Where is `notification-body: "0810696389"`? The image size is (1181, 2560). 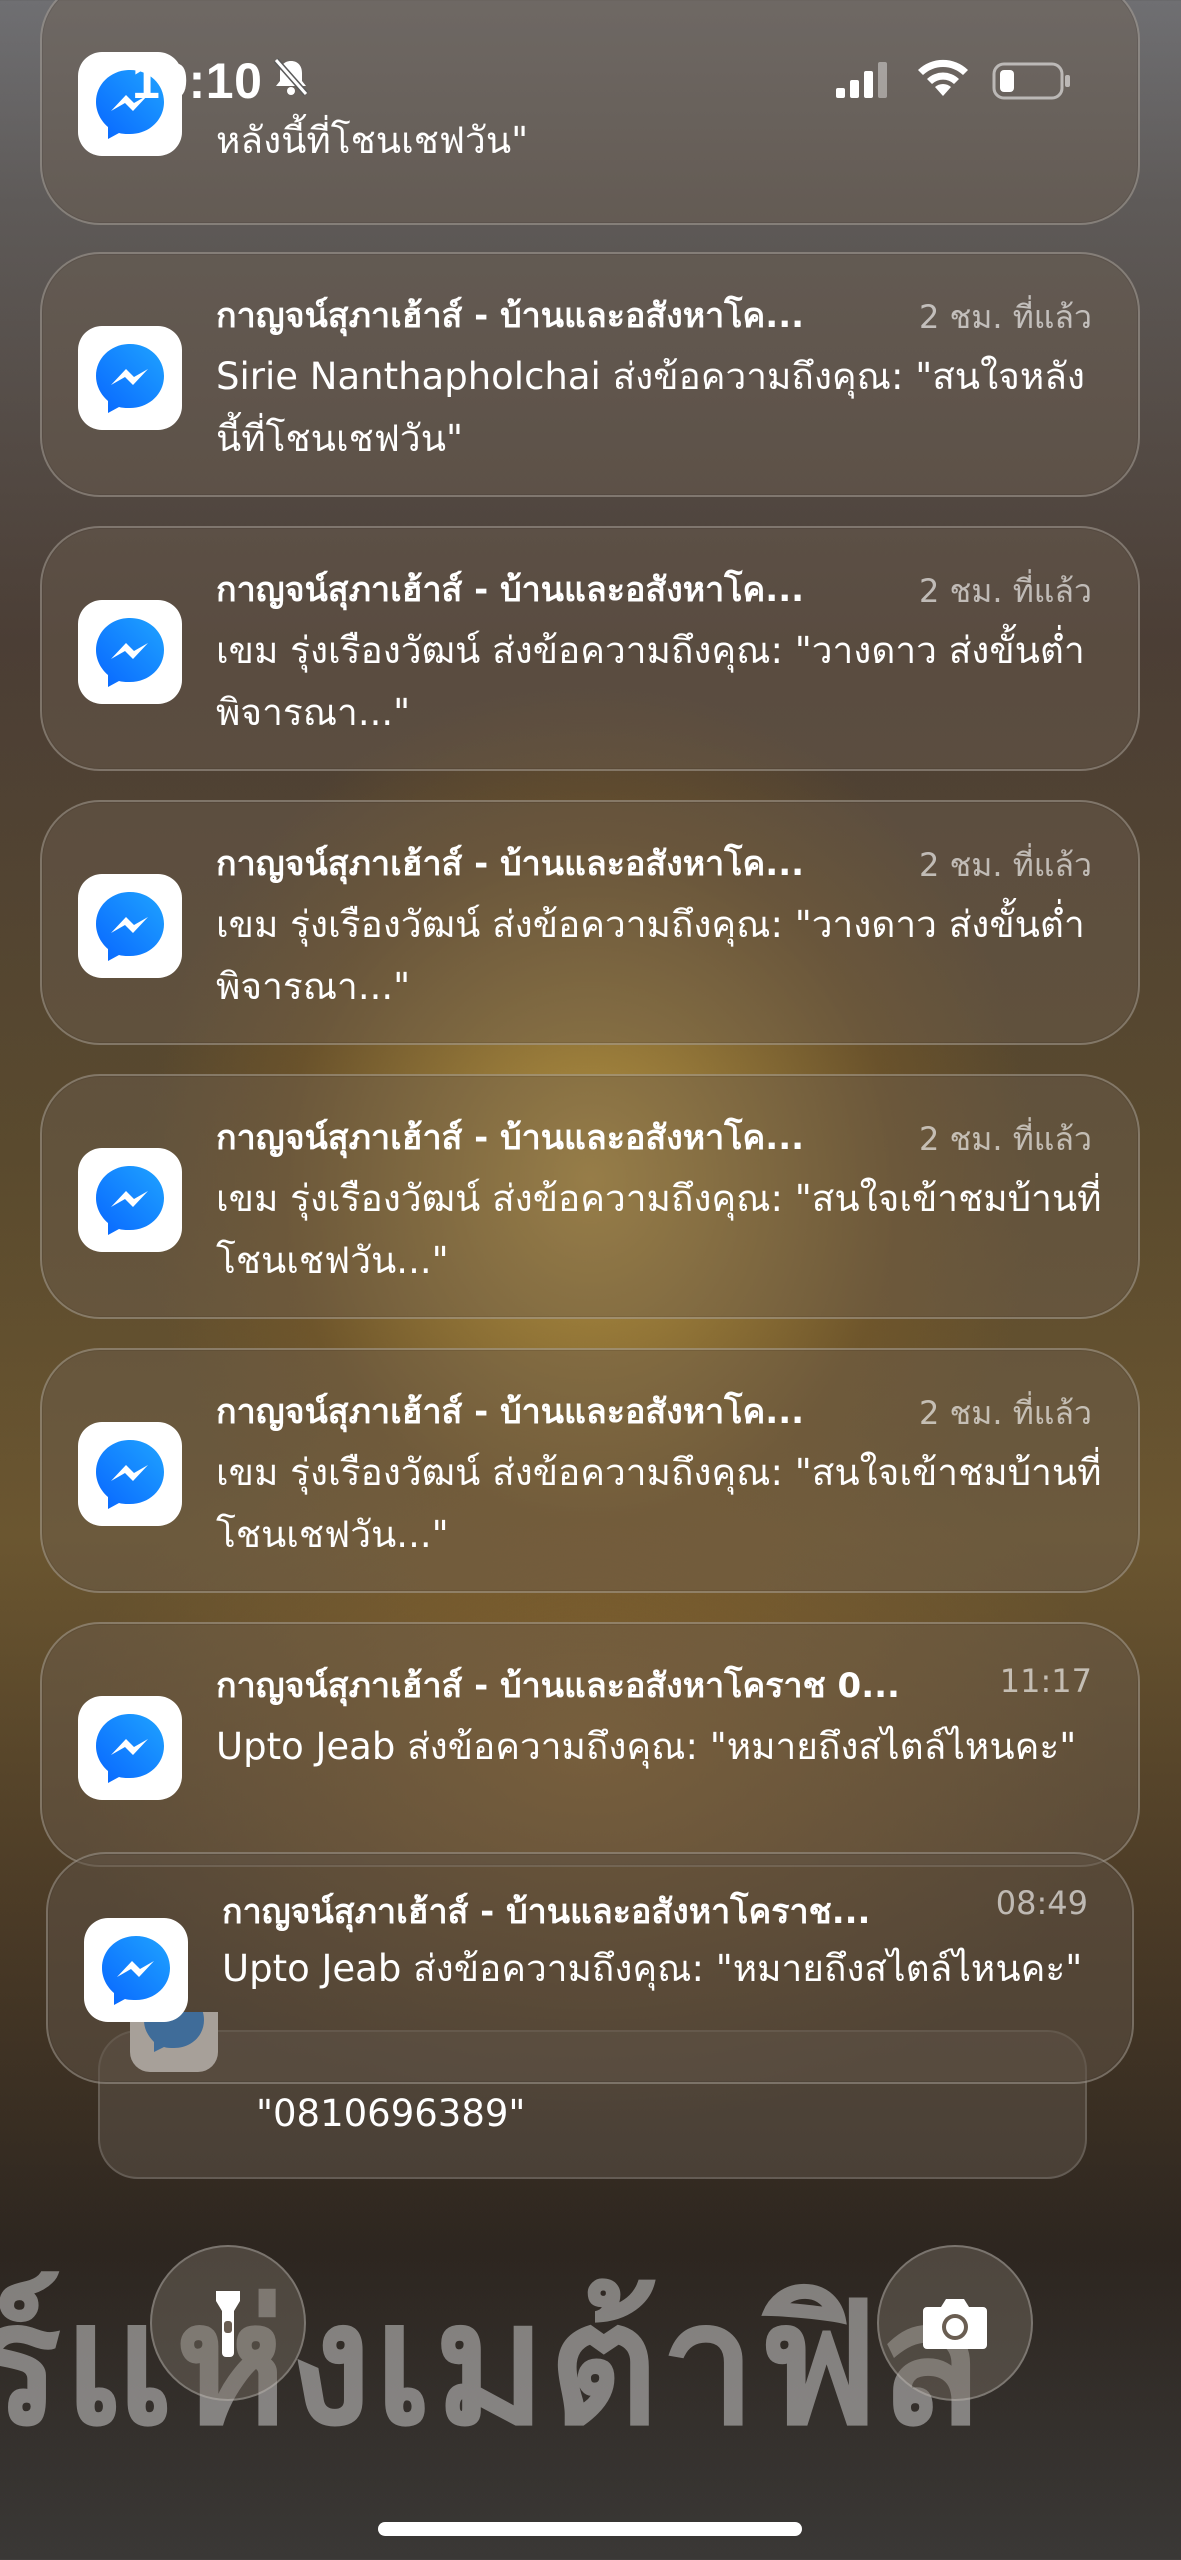
notification-body: "0810696389" is located at coordinates (391, 2113).